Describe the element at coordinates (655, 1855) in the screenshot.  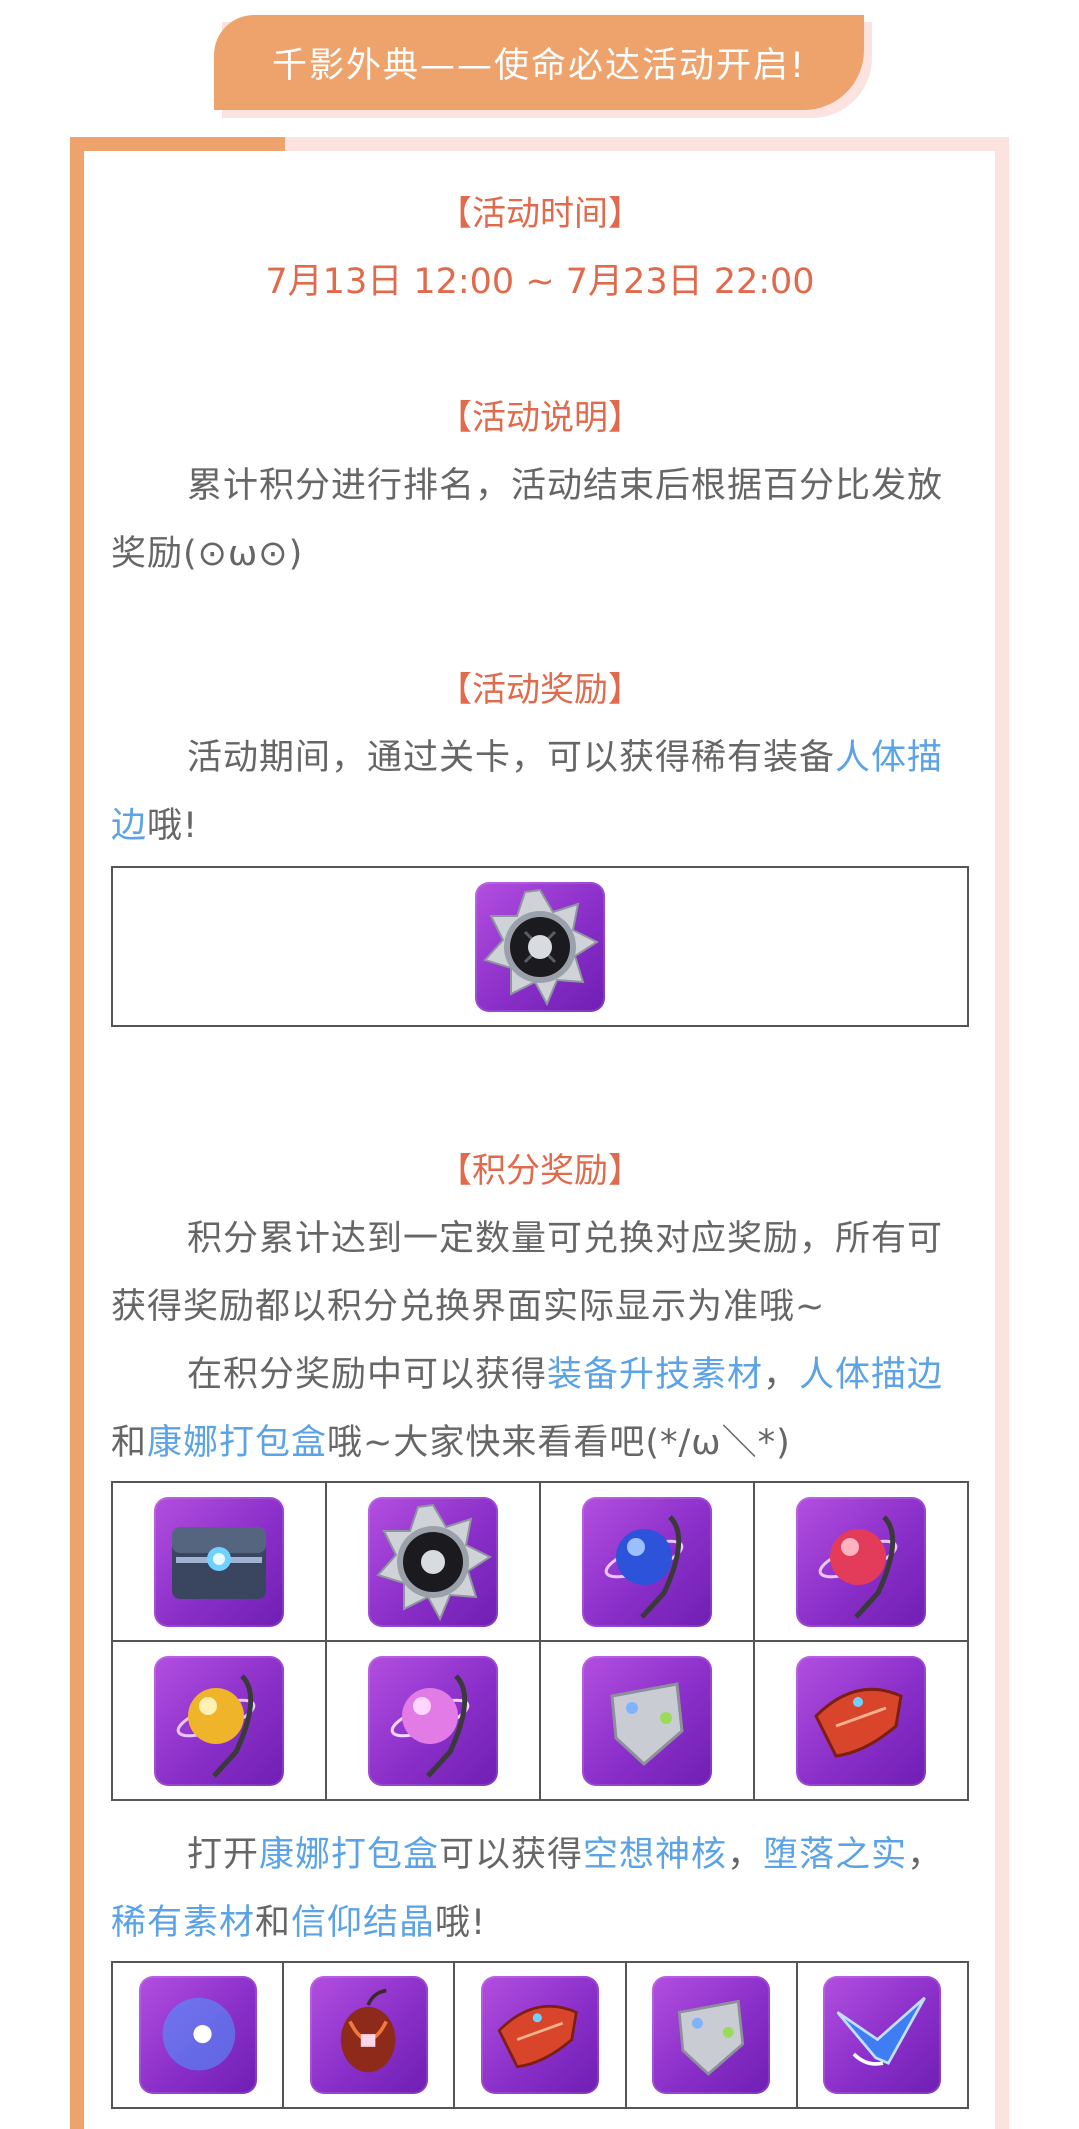
I see `link-fantasy-core: 空想神核` at that location.